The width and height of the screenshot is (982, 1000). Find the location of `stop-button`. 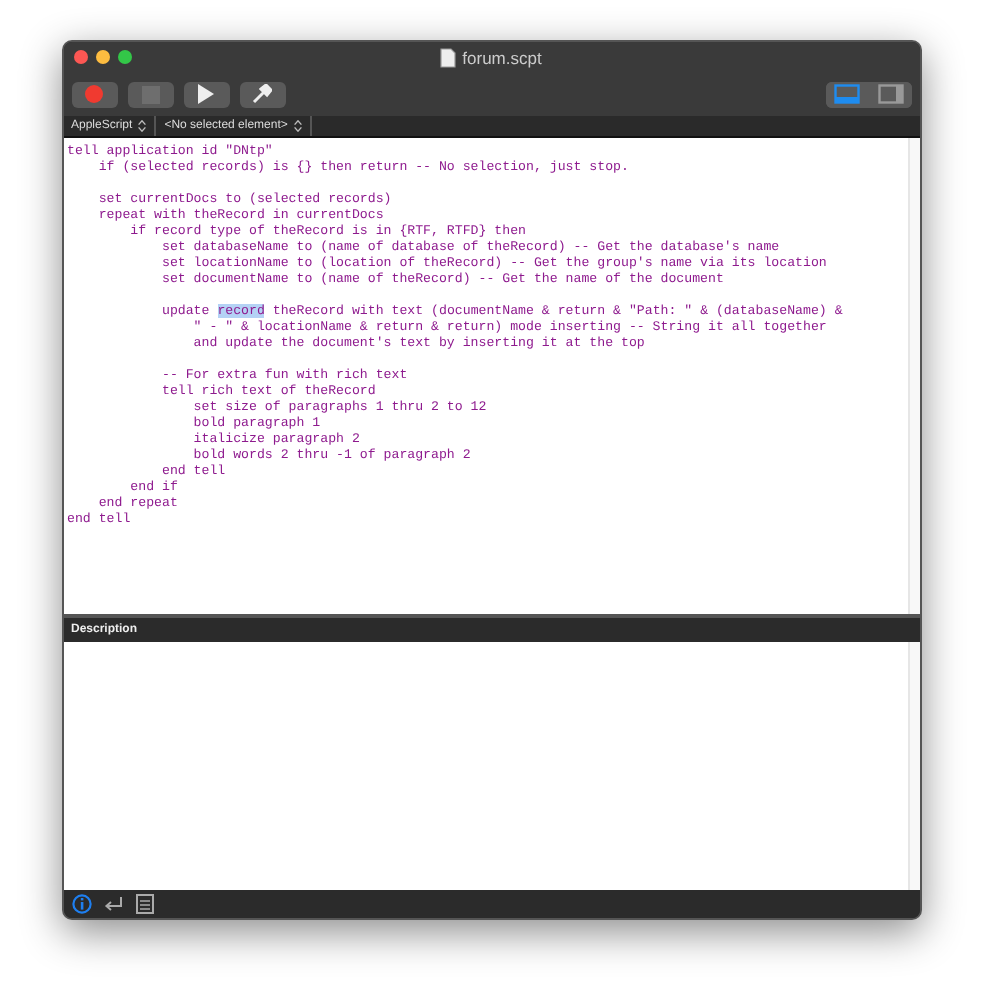

stop-button is located at coordinates (150, 94).